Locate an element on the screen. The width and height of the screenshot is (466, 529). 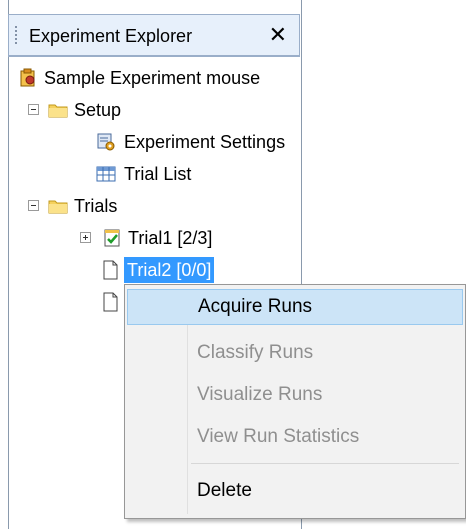
settings-icon is located at coordinates (106, 142).